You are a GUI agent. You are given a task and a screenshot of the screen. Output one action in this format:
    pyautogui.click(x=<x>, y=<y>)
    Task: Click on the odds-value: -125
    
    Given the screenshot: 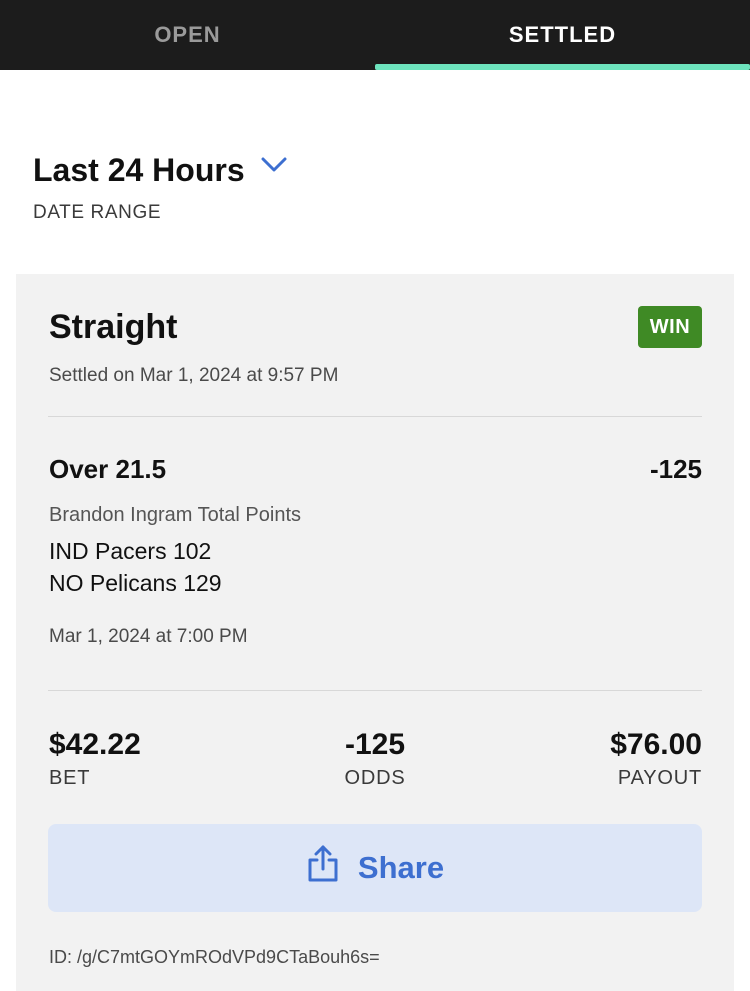 What is the action you would take?
    pyautogui.click(x=375, y=744)
    